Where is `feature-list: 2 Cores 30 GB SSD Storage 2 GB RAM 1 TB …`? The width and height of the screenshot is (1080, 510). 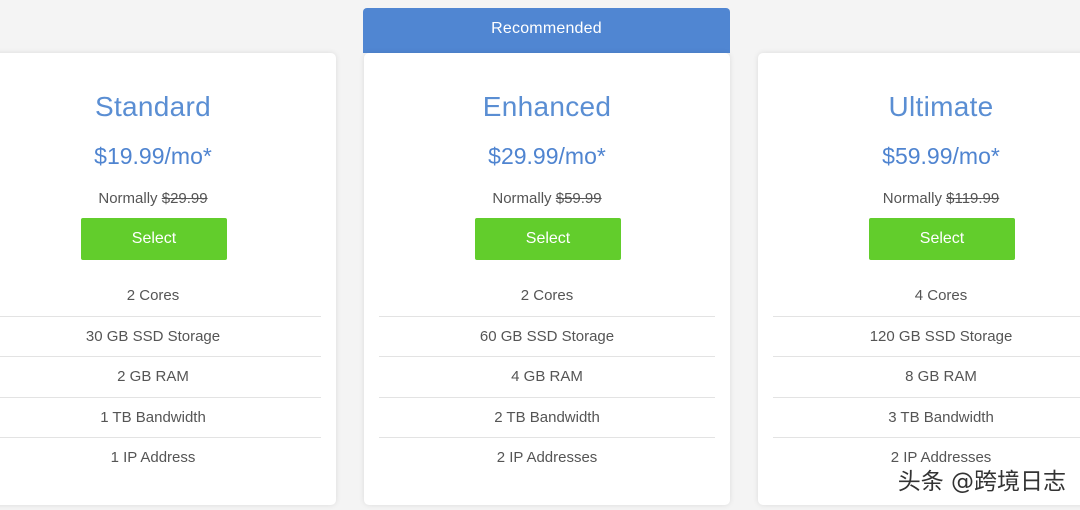
feature-list: 2 Cores 30 GB SSD Storage 2 GB RAM 1 TB … is located at coordinates (160, 377).